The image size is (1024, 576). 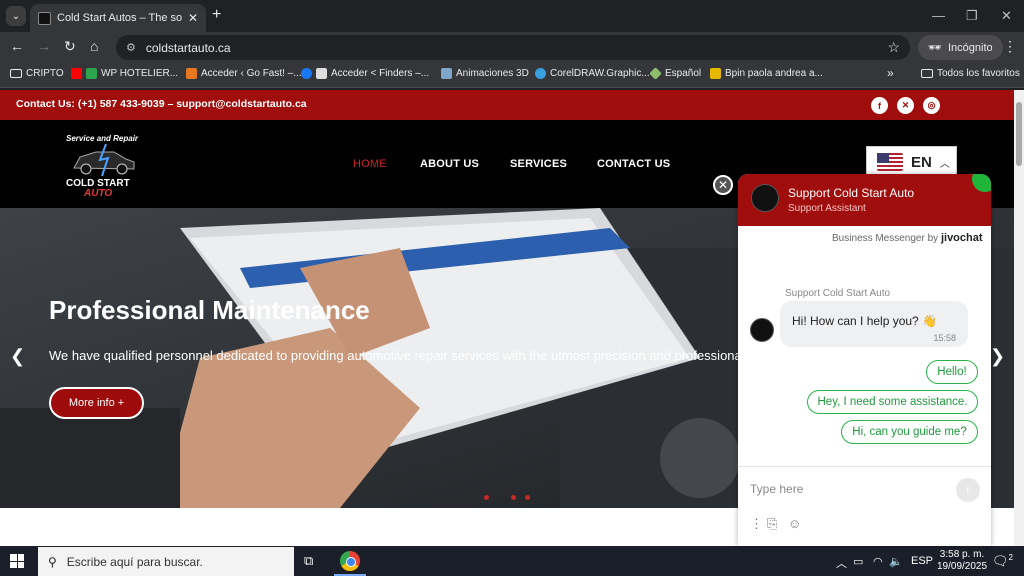 What do you see at coordinates (885, 238) in the screenshot?
I see `business-prefix: Business Messenger by` at bounding box center [885, 238].